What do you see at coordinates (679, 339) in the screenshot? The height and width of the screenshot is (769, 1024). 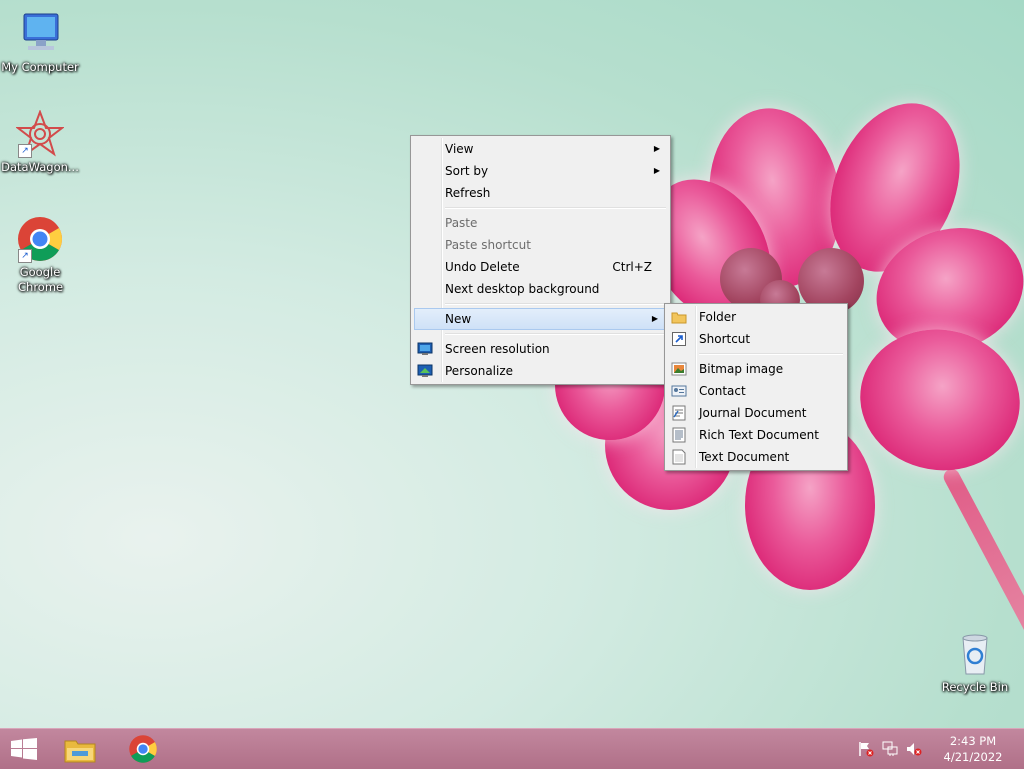 I see `shortcut-icon` at bounding box center [679, 339].